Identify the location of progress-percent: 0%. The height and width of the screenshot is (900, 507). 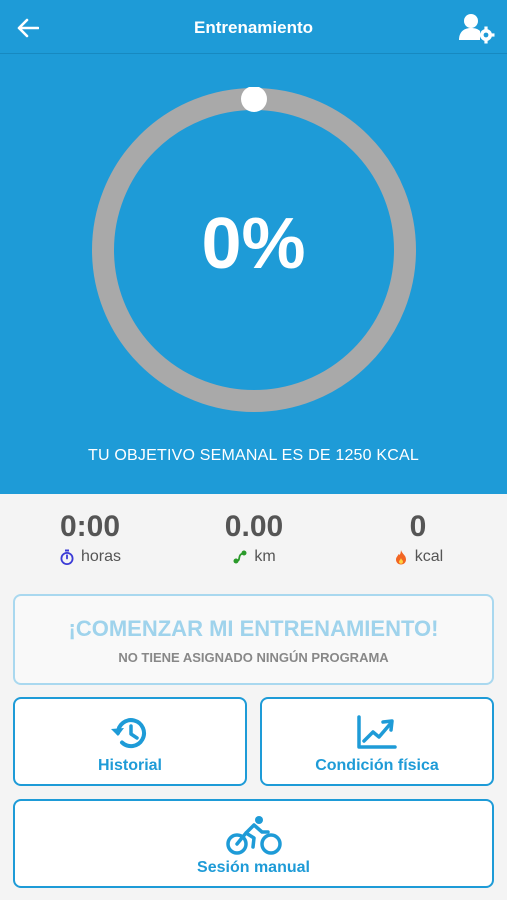
(253, 244).